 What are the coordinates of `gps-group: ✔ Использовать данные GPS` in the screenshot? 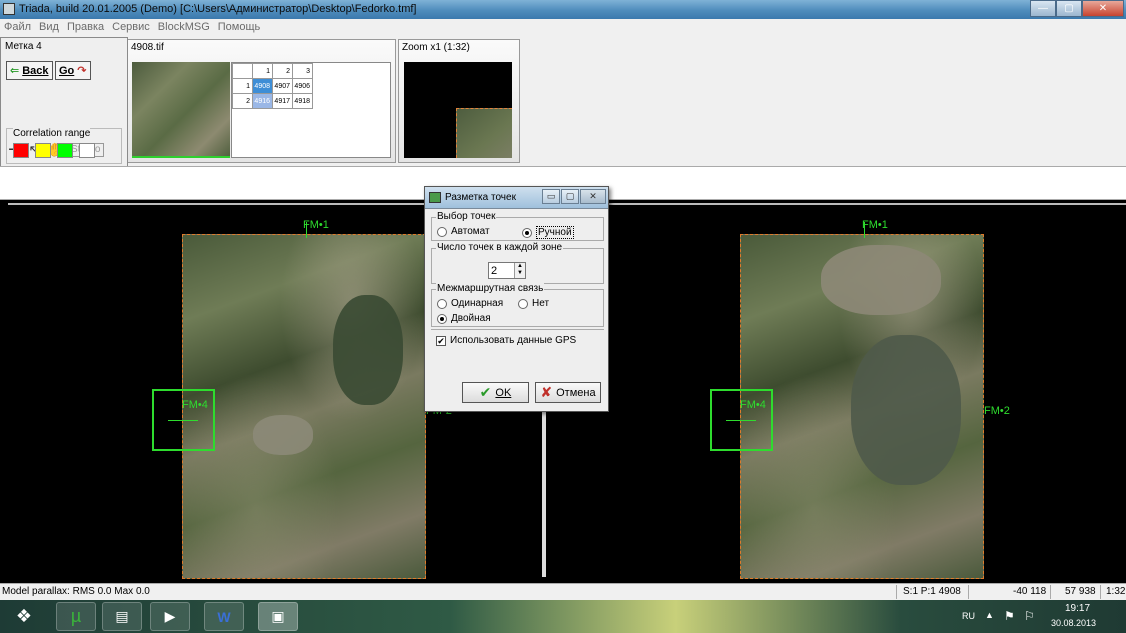 It's located at (517, 340).